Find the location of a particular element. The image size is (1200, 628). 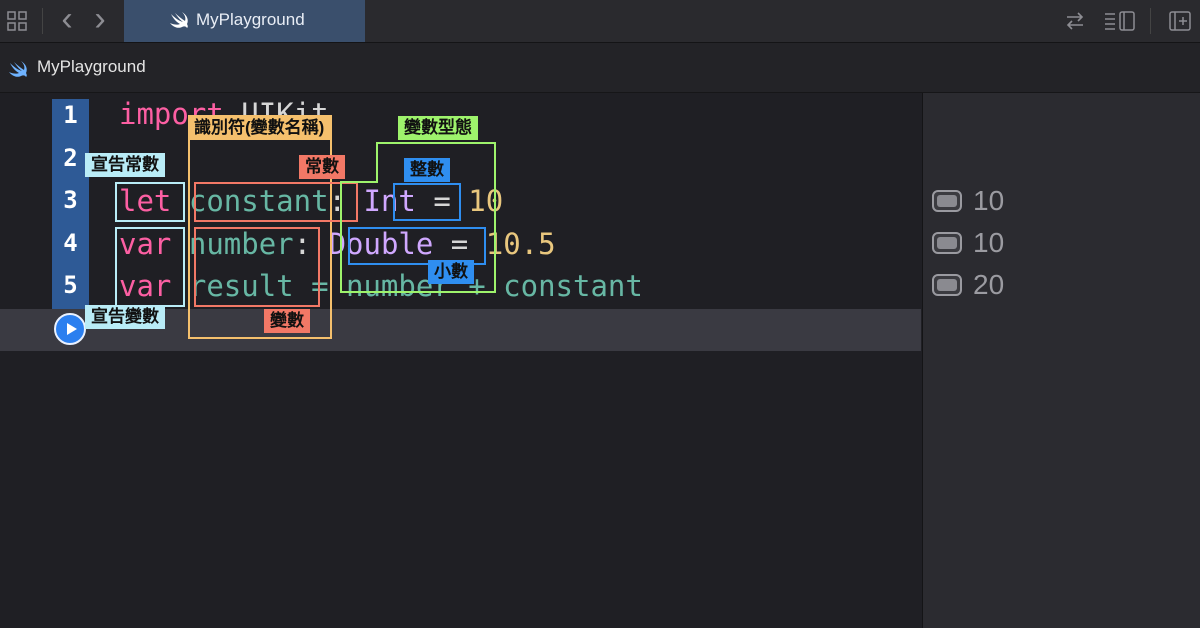

toolbar: ‹ › MyPlayground is located at coordinates (600, 21).